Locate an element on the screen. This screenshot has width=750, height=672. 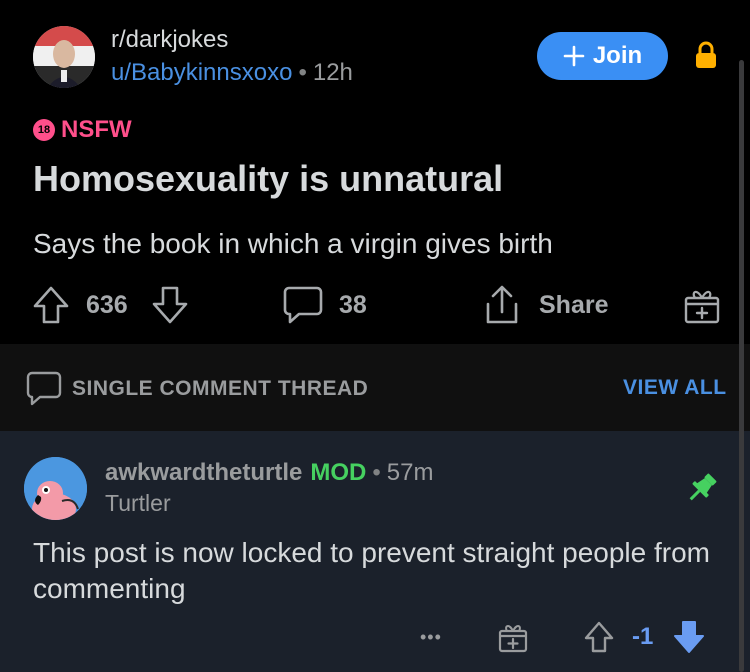
more-icon: ••• is located at coordinates (431, 636).